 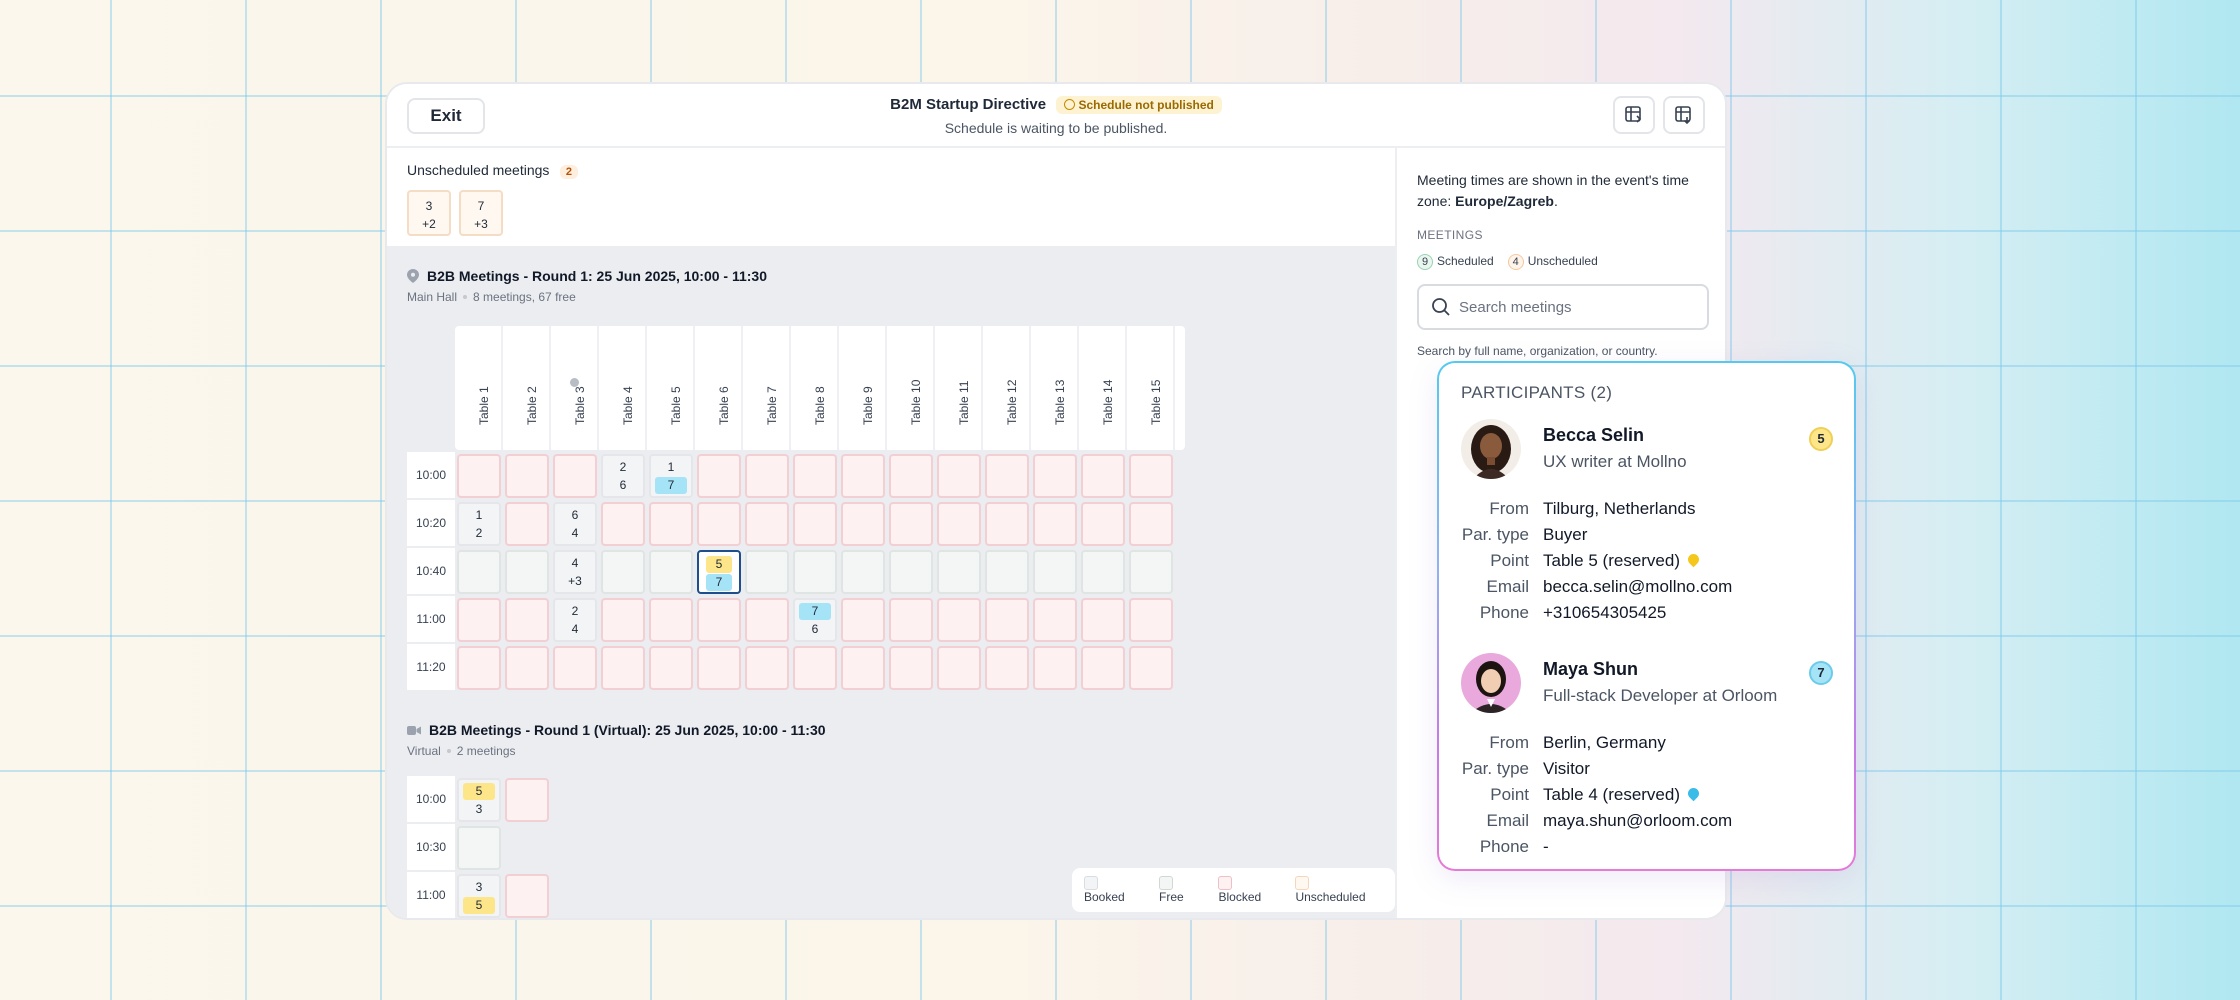 I want to click on column-header-label: Table 10, so click(x=916, y=402).